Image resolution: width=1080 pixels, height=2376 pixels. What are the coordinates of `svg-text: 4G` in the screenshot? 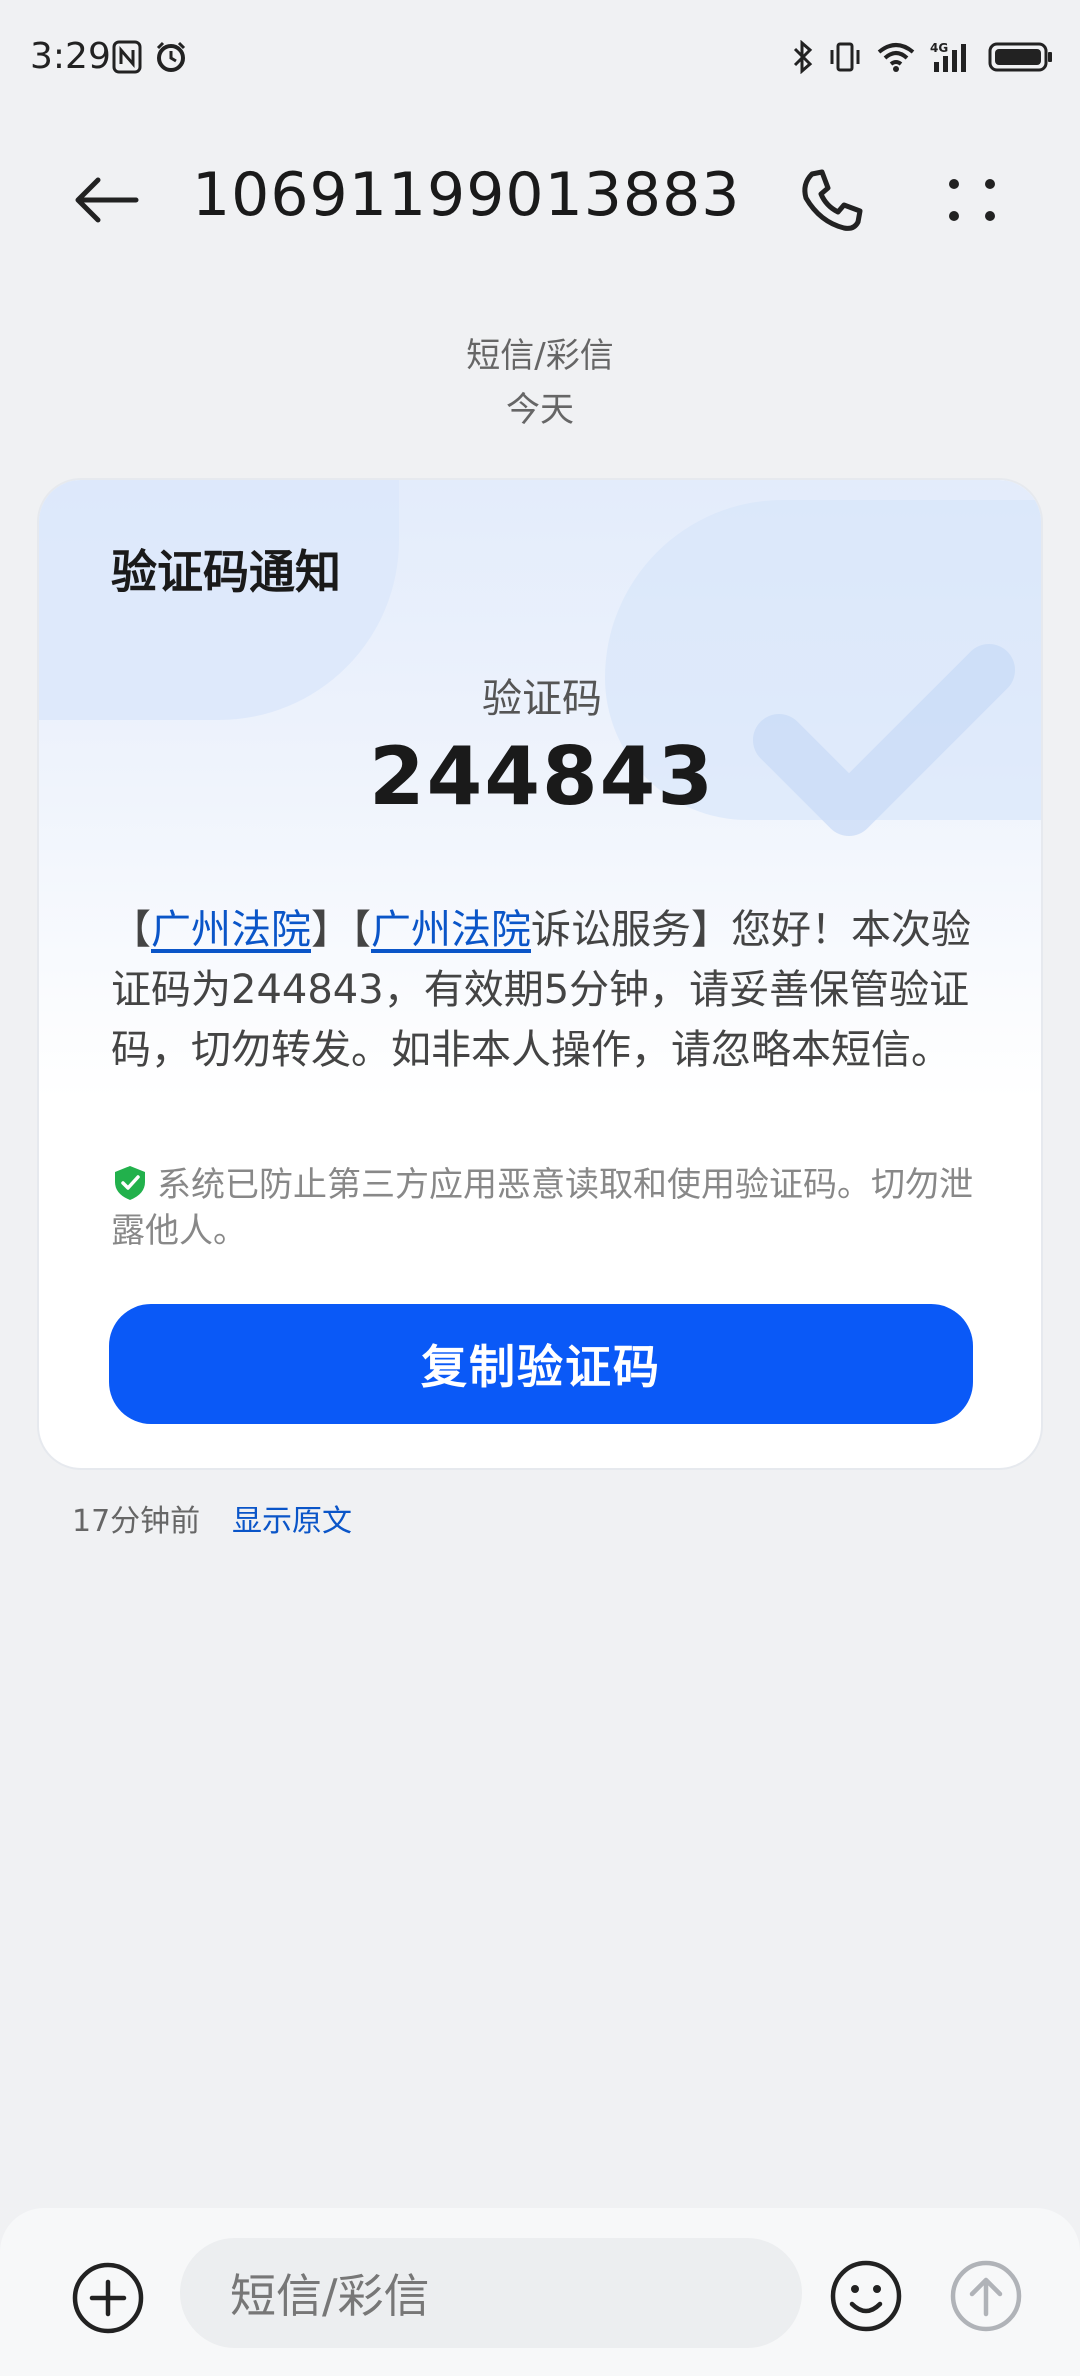 It's located at (939, 48).